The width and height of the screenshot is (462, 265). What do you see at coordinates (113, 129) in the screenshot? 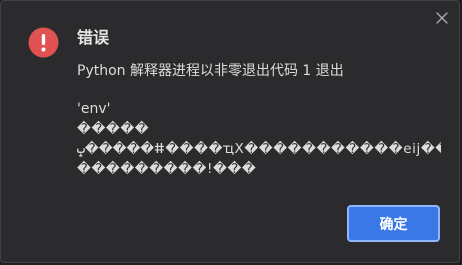
I see `error-detail-line: �����` at bounding box center [113, 129].